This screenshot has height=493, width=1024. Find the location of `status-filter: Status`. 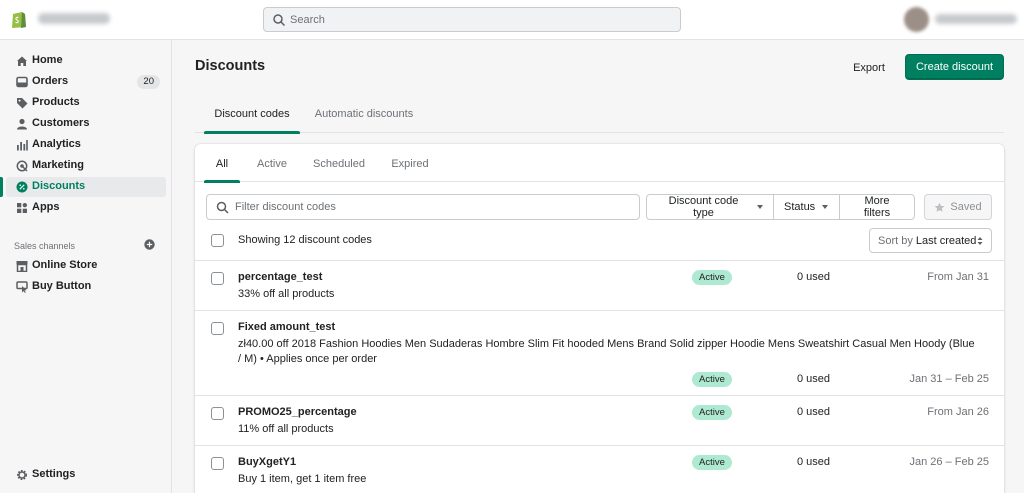

status-filter: Status is located at coordinates (806, 207).